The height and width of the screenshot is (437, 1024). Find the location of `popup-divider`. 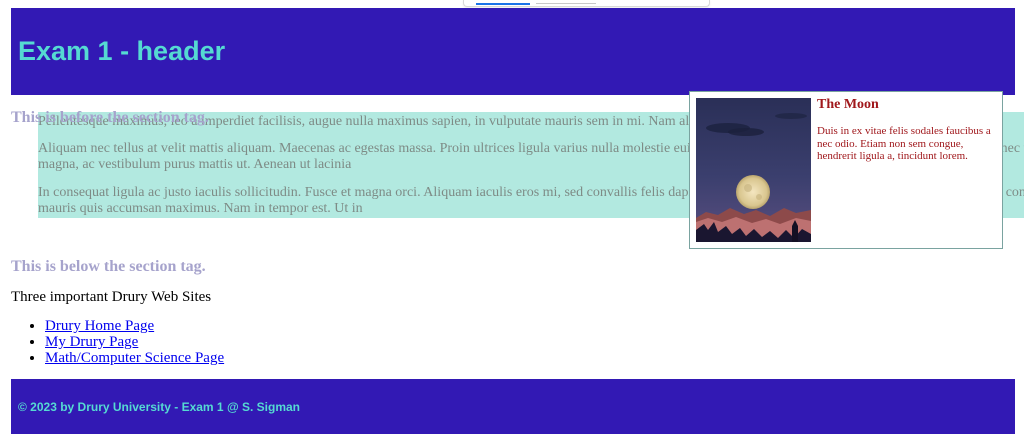

popup-divider is located at coordinates (566, 3).